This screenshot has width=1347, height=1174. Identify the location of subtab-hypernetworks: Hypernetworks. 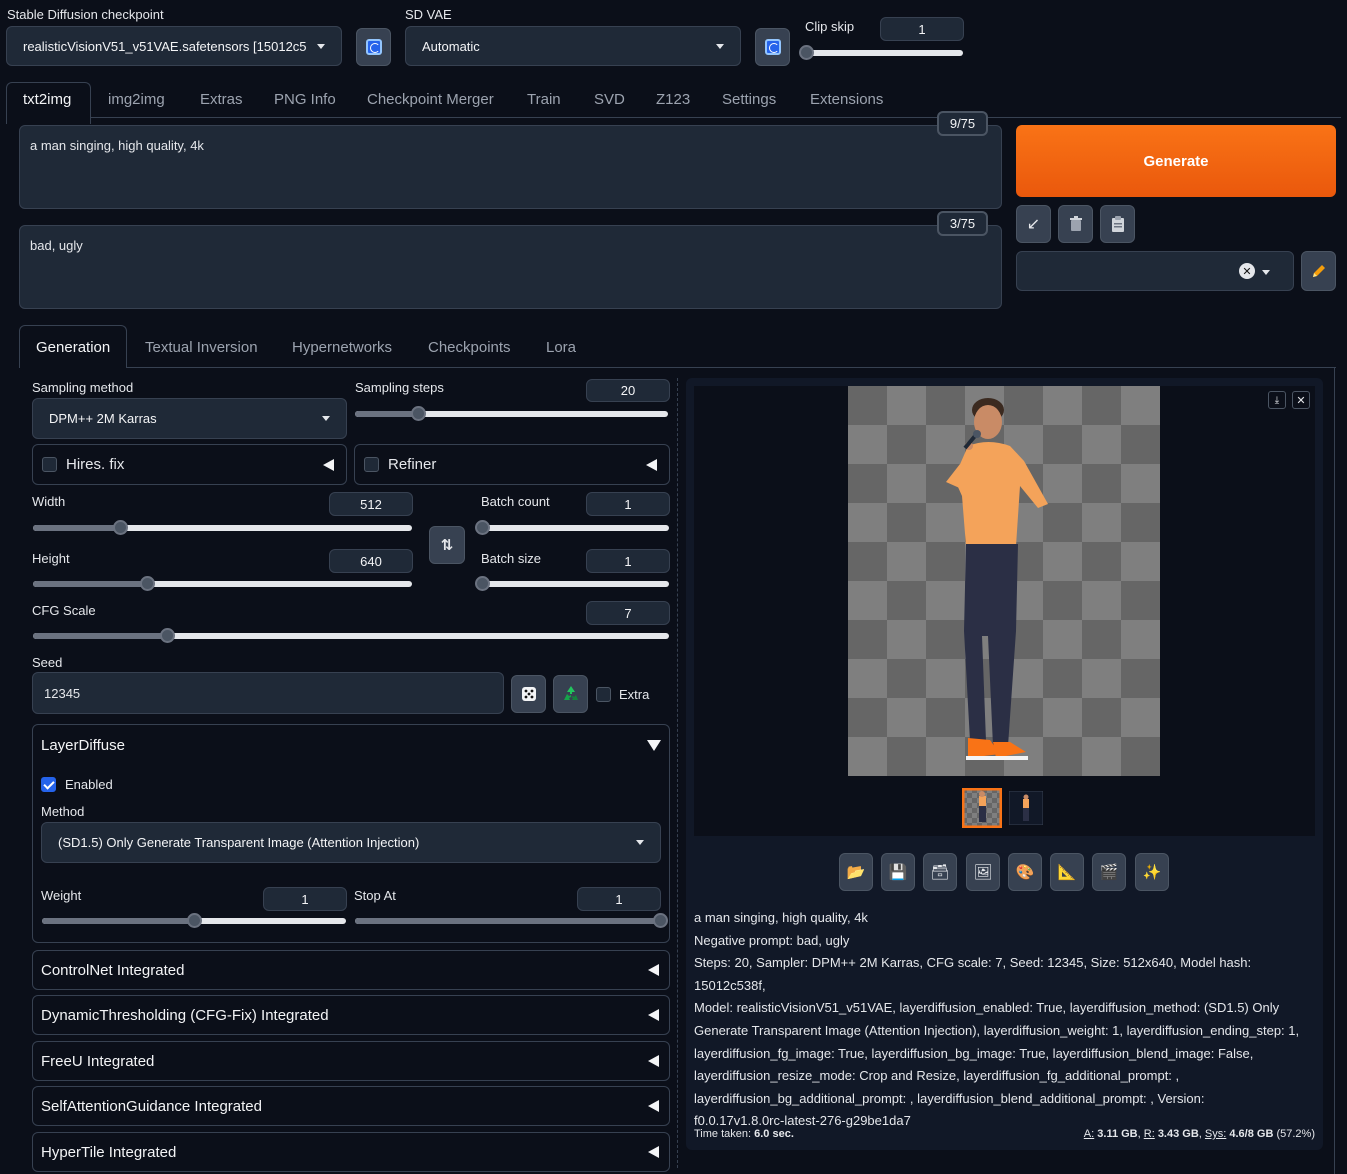
(342, 347).